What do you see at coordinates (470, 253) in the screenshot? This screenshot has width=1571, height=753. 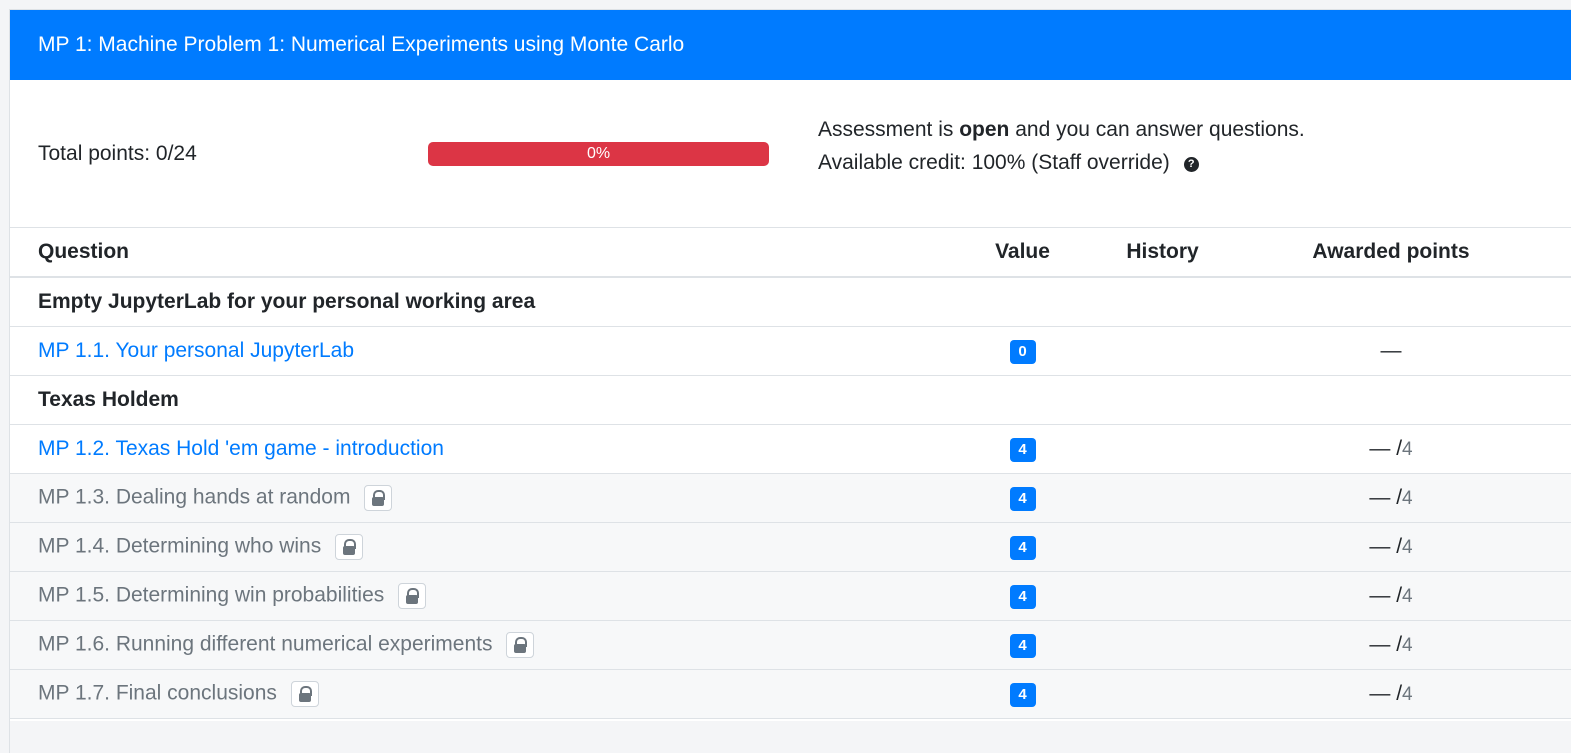 I see `column-header-question: Question` at bounding box center [470, 253].